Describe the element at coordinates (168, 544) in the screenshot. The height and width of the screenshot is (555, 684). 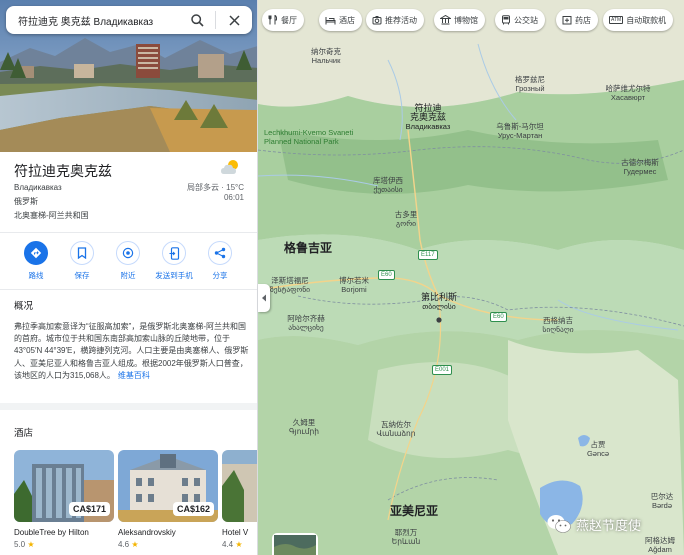
I see `hotel-rating: 4.6 ★` at that location.